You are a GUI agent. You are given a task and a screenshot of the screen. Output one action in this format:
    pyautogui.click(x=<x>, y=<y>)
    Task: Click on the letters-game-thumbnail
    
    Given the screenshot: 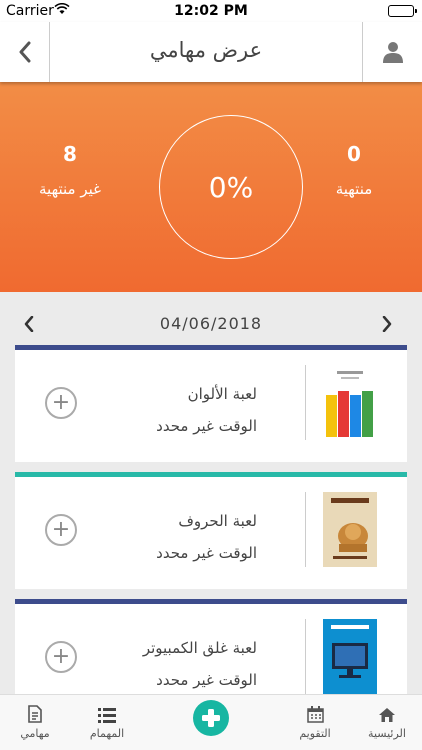 What is the action you would take?
    pyautogui.click(x=350, y=529)
    